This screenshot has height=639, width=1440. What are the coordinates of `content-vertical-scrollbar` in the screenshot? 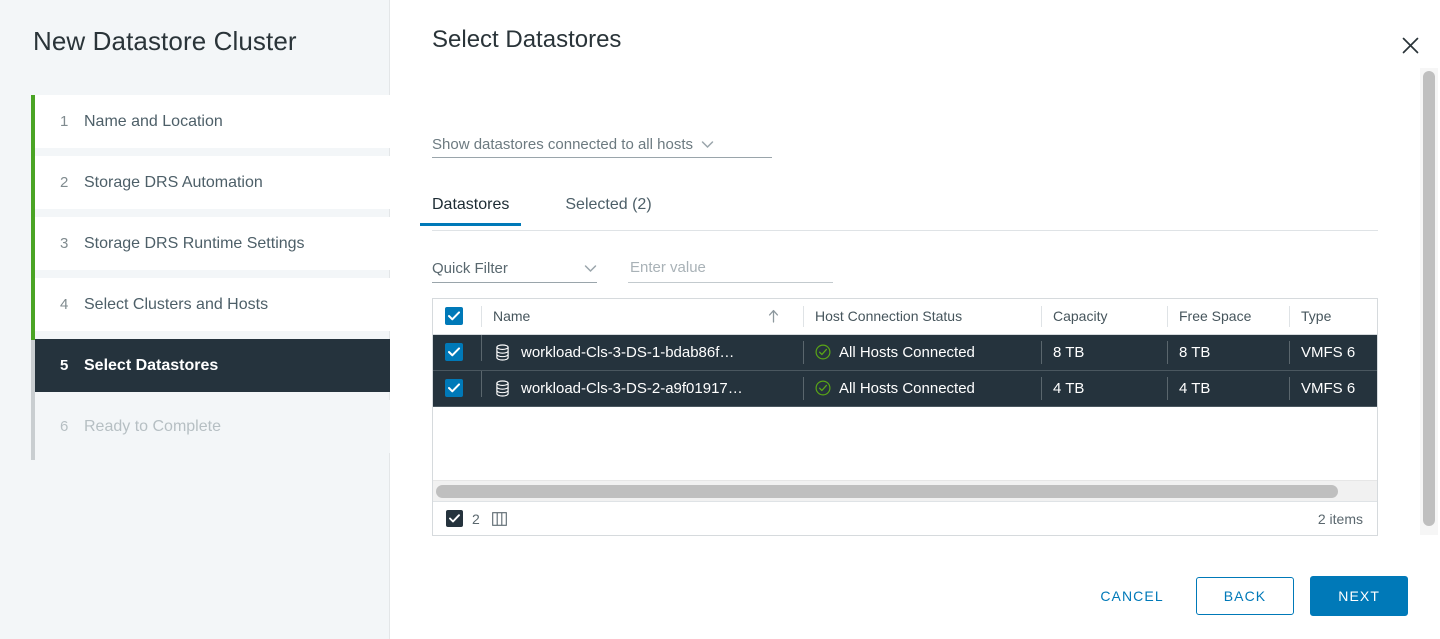 It's located at (1429, 301).